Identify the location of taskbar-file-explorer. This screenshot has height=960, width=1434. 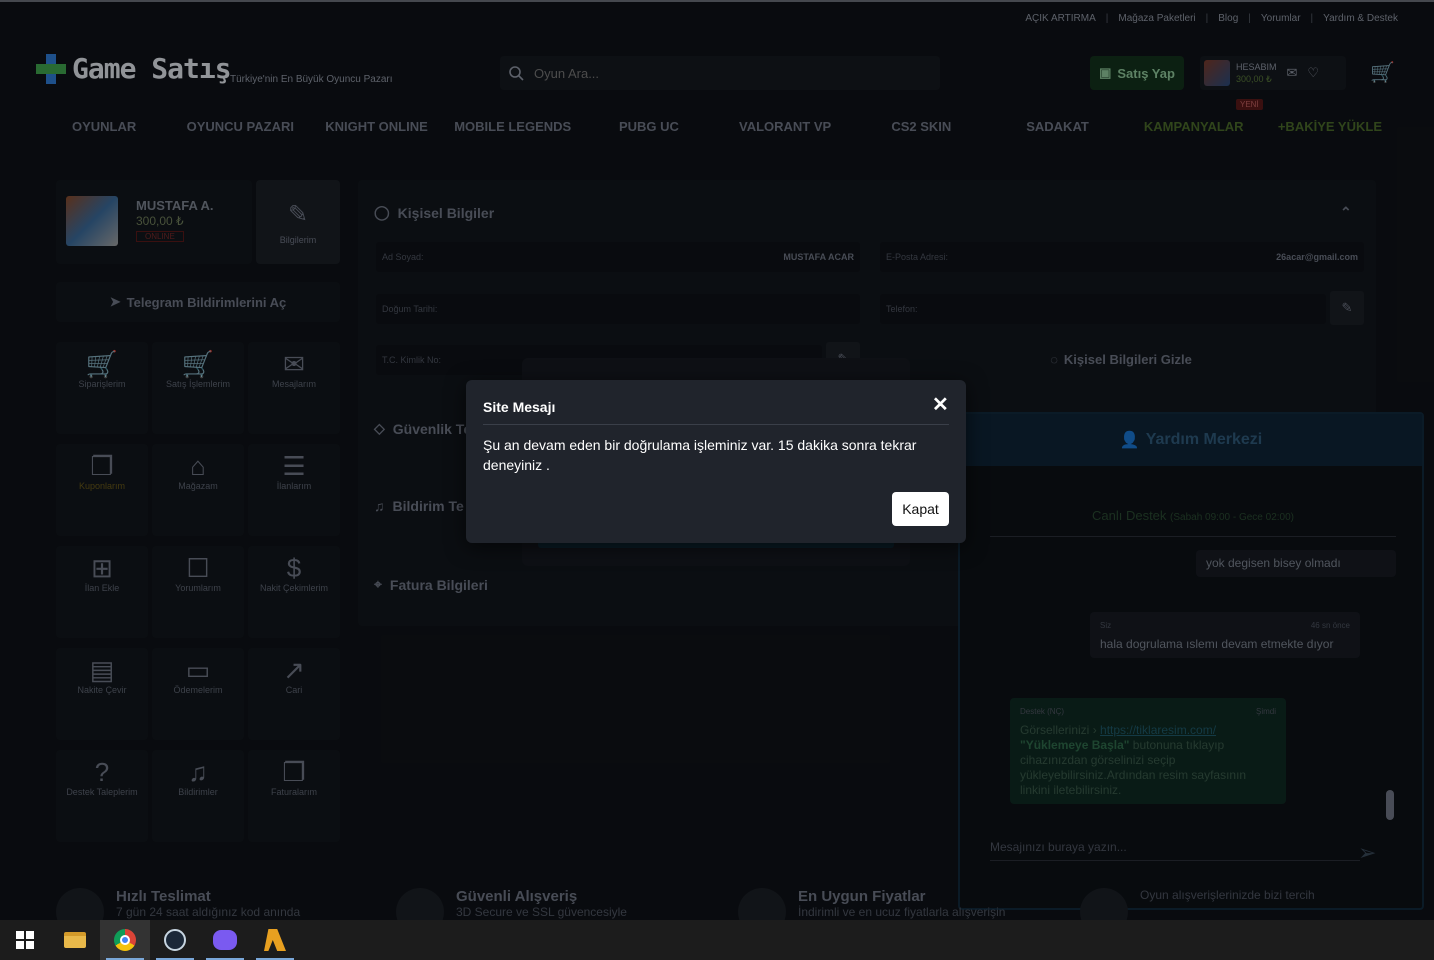
(75, 940).